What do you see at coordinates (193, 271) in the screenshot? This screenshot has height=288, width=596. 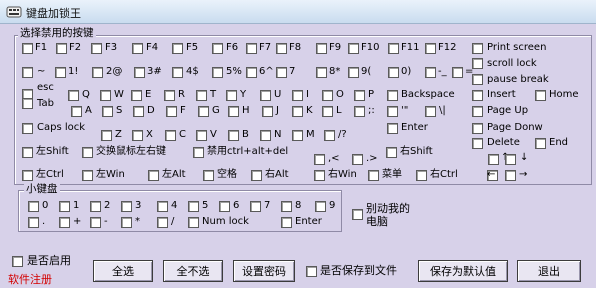 I see `select-none-button: 全不选` at bounding box center [193, 271].